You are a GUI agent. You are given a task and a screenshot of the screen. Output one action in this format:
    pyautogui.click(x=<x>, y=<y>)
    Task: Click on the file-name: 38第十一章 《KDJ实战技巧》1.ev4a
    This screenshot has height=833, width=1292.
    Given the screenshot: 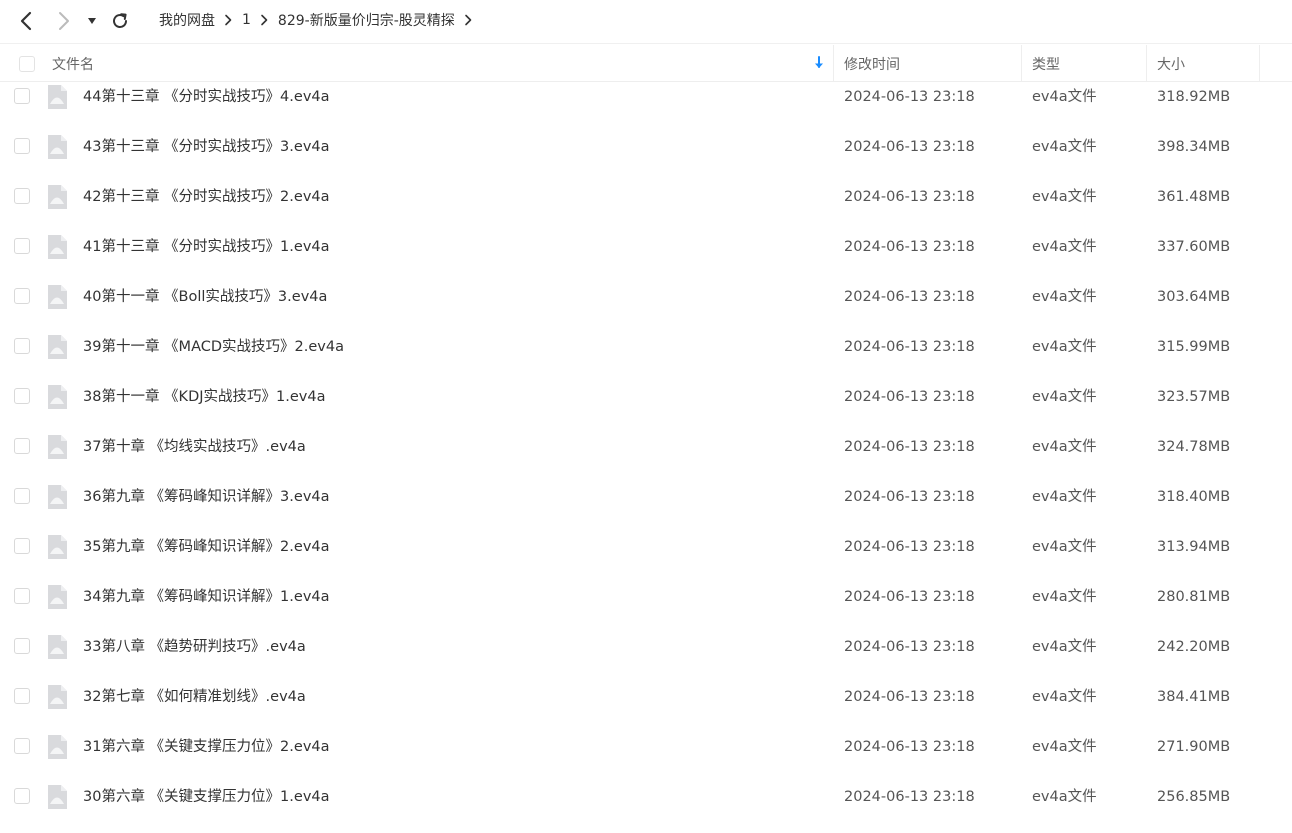 What is the action you would take?
    pyautogui.click(x=204, y=397)
    